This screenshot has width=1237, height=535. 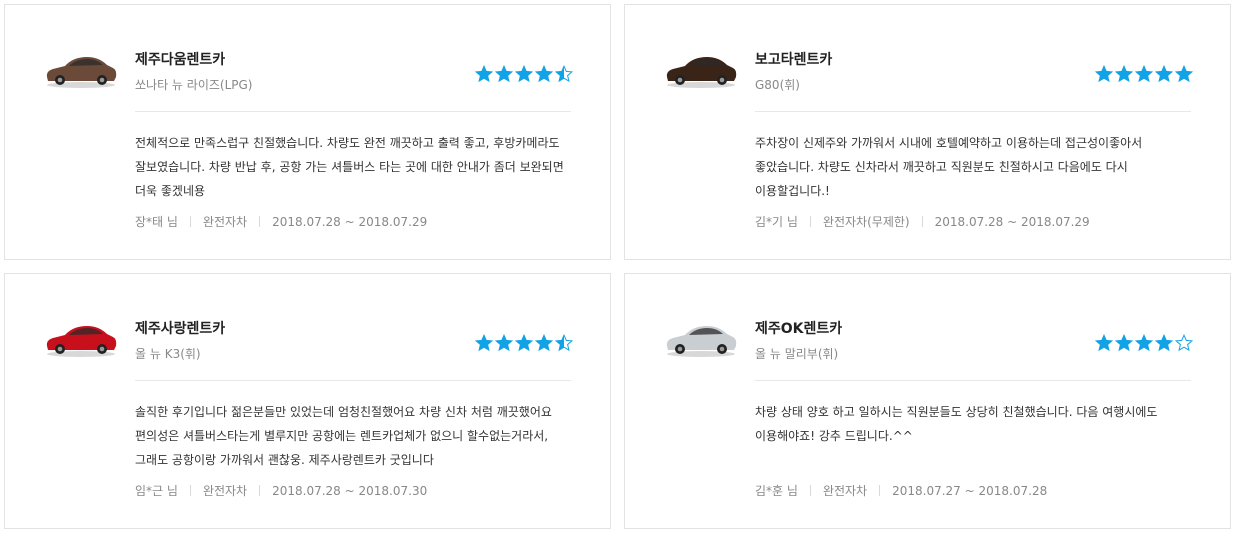 I want to click on car-model: 올 뉴 K3(휘), so click(x=168, y=354).